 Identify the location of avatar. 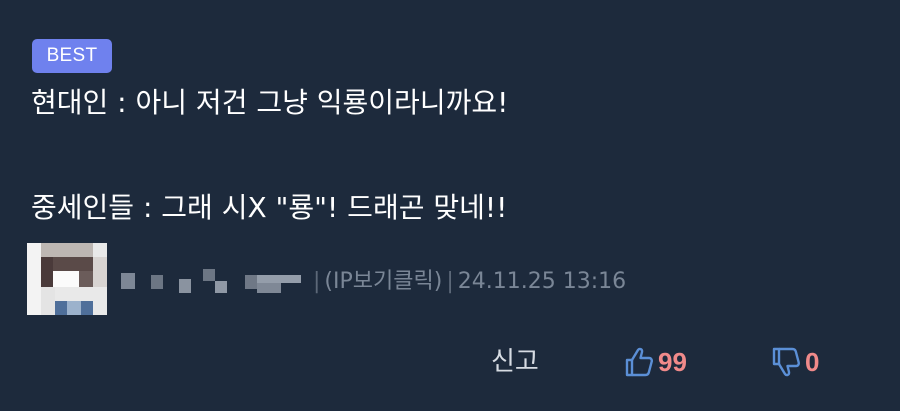
(67, 279).